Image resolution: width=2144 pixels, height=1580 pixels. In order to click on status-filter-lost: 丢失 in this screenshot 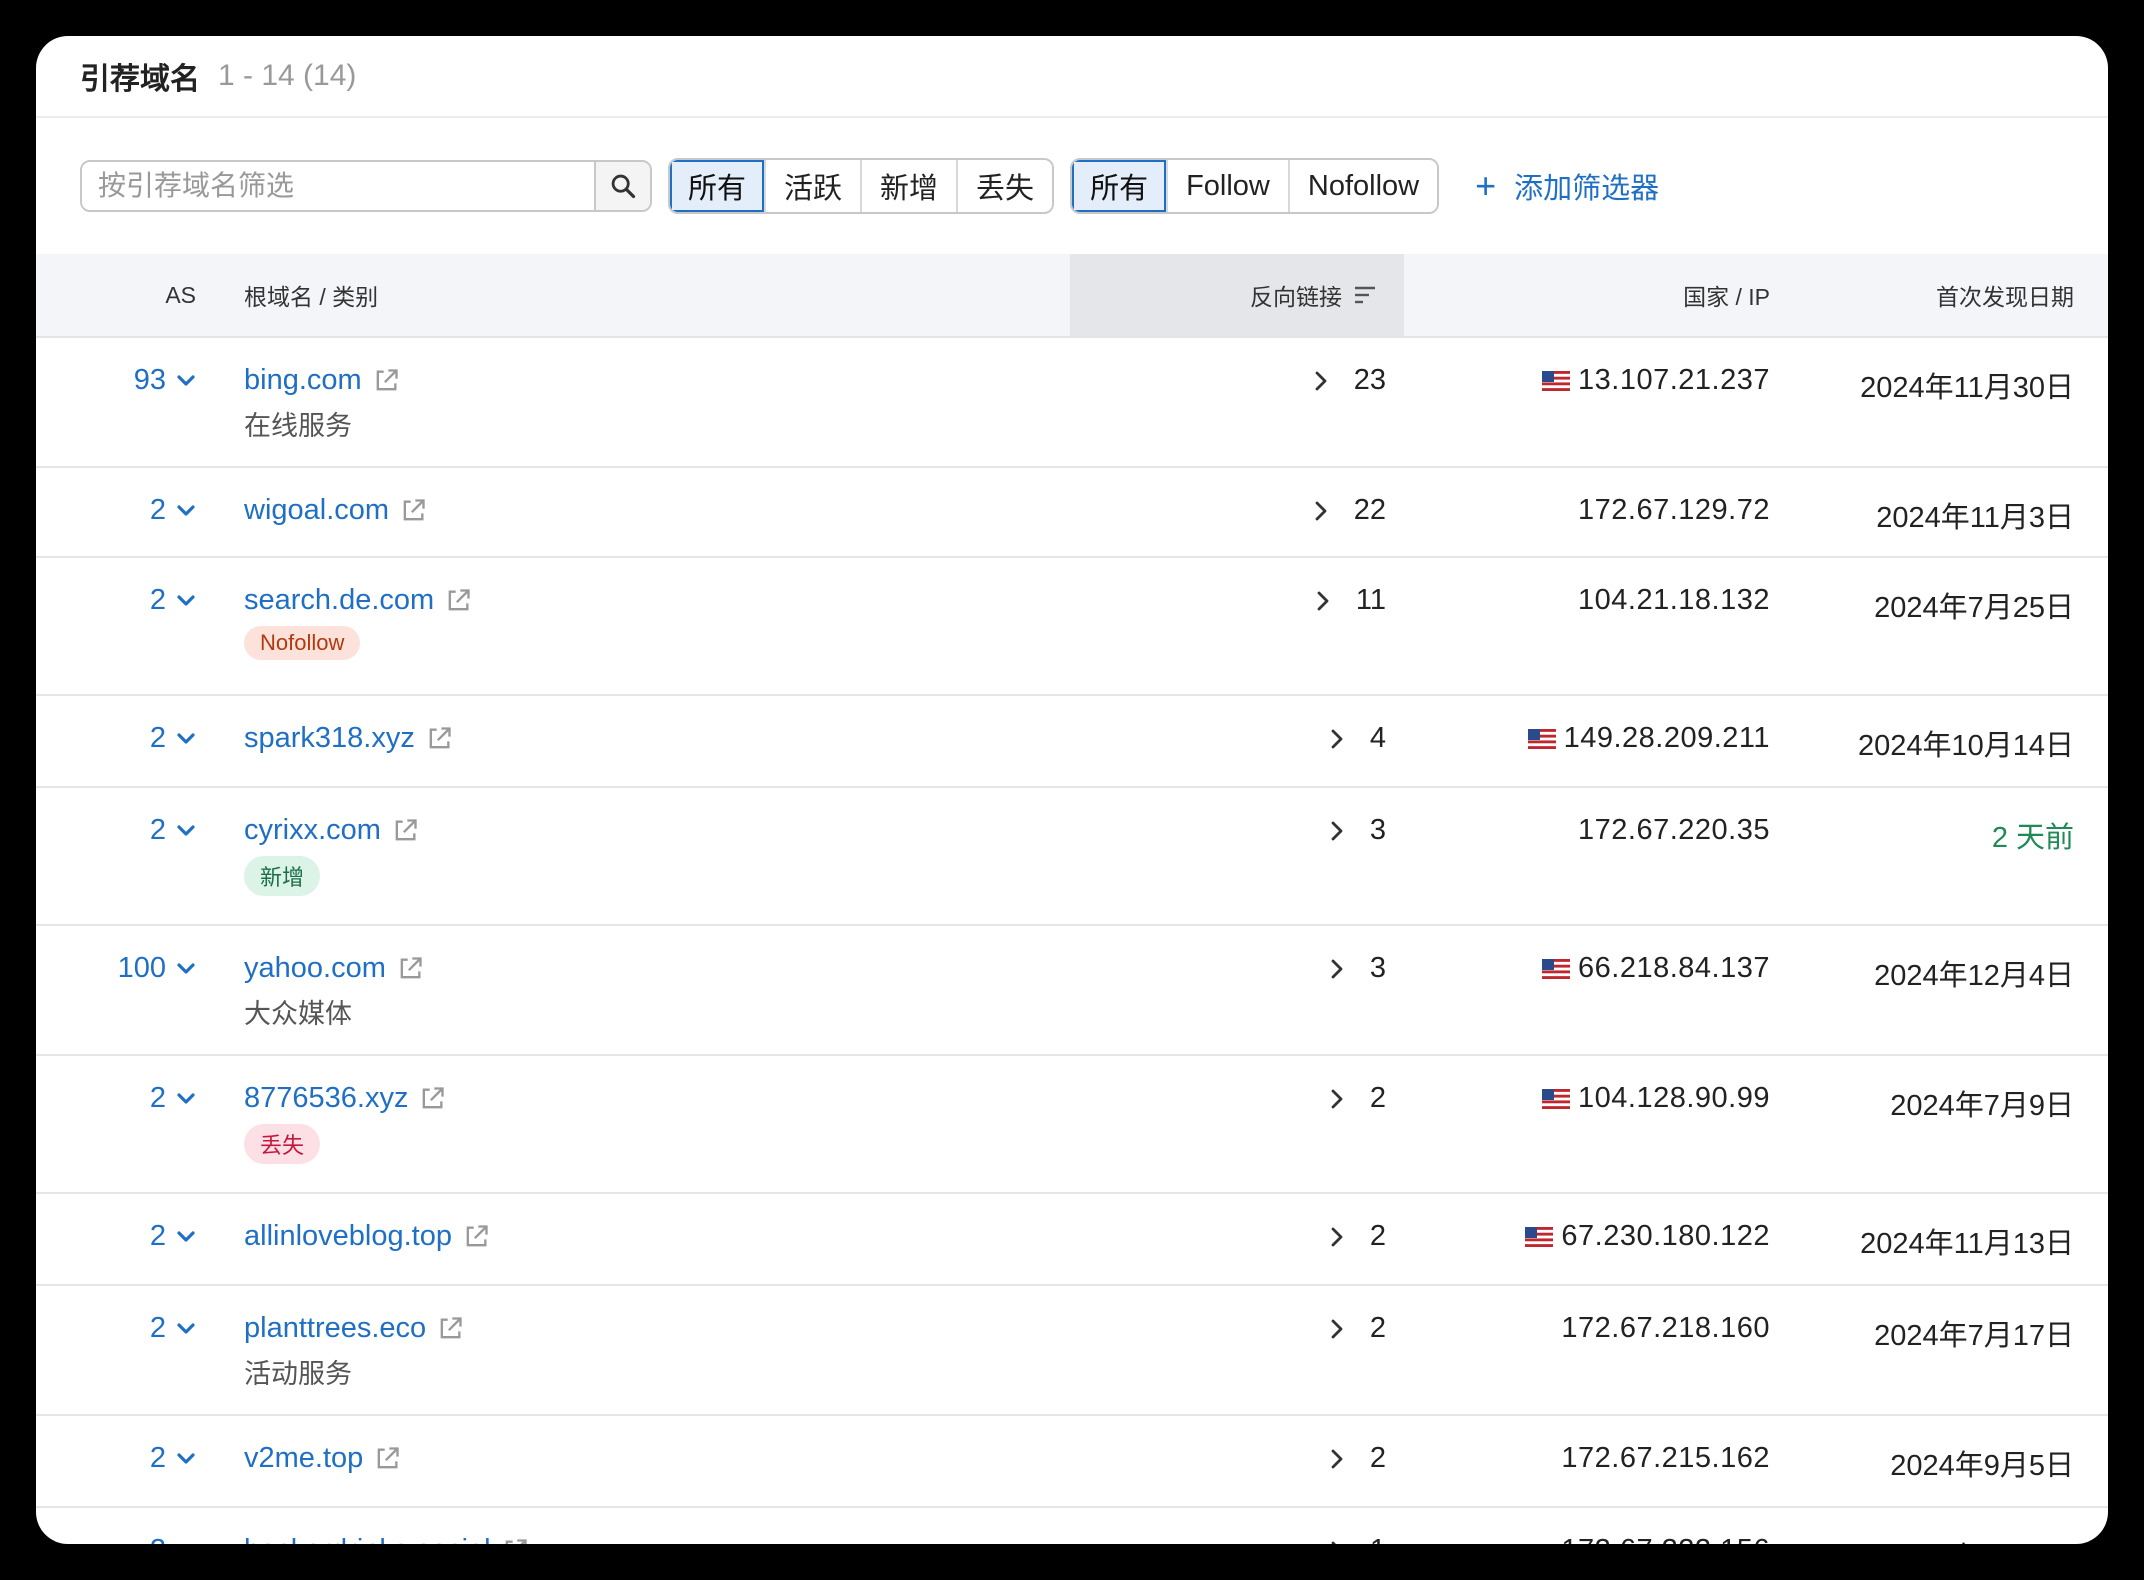, I will do `click(1004, 186)`.